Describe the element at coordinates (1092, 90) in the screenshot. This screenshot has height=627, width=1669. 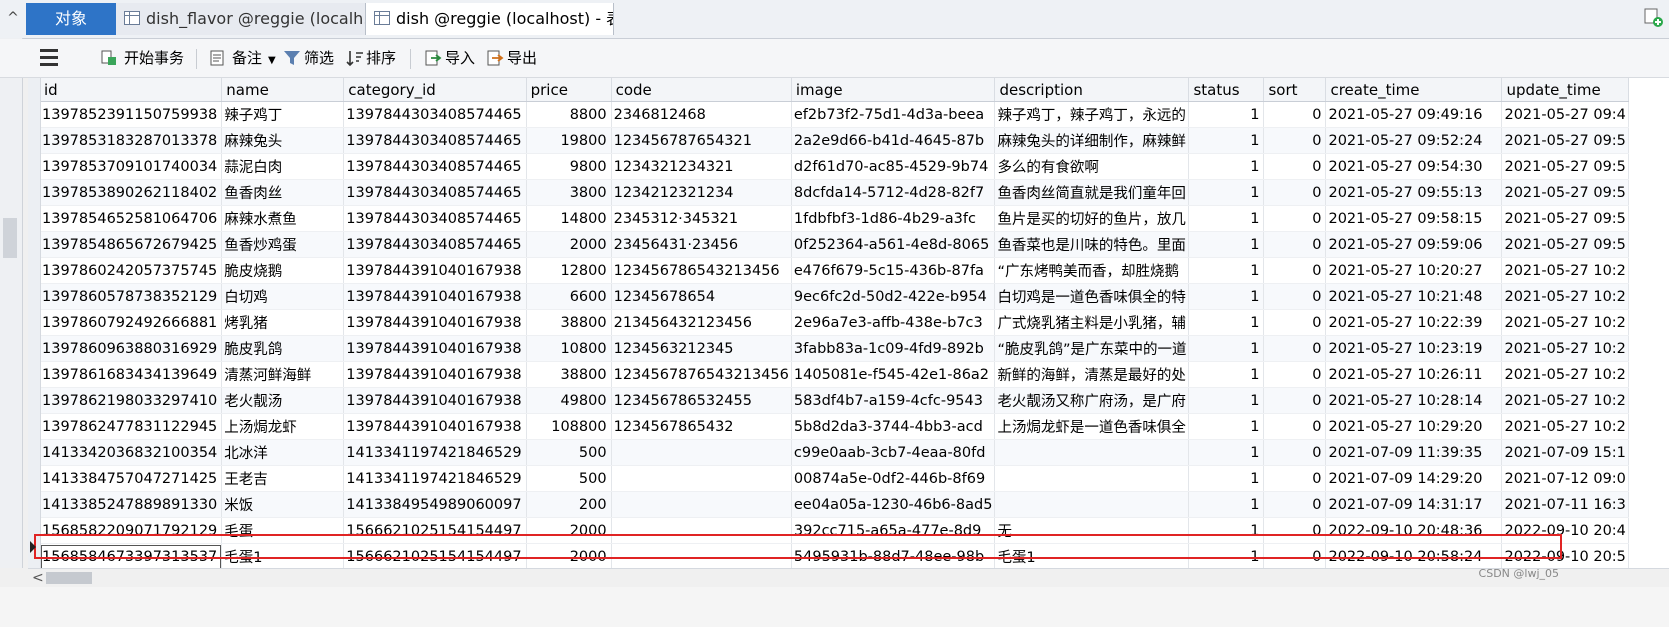
I see `column-header-description: description` at that location.